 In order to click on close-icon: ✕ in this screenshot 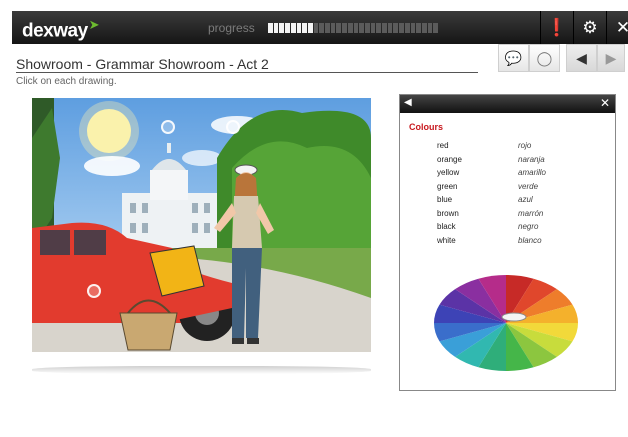, I will do `click(617, 27)`.